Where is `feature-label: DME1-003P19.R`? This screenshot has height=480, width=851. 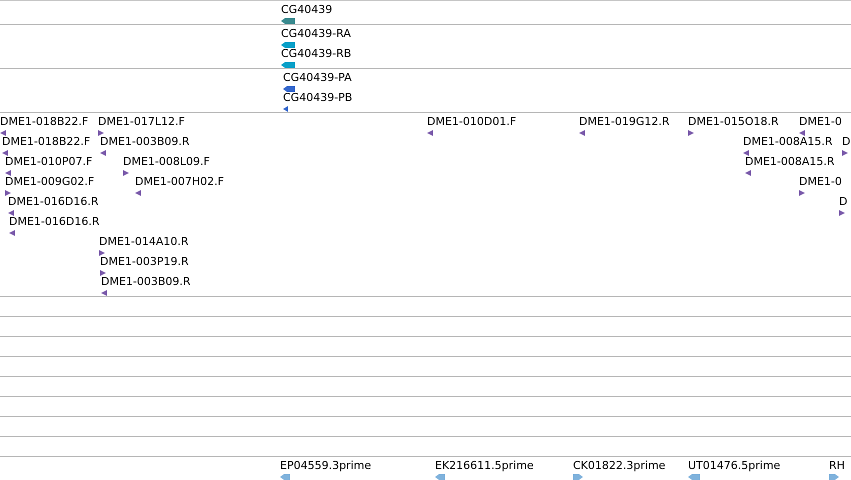 feature-label: DME1-003P19.R is located at coordinates (144, 261).